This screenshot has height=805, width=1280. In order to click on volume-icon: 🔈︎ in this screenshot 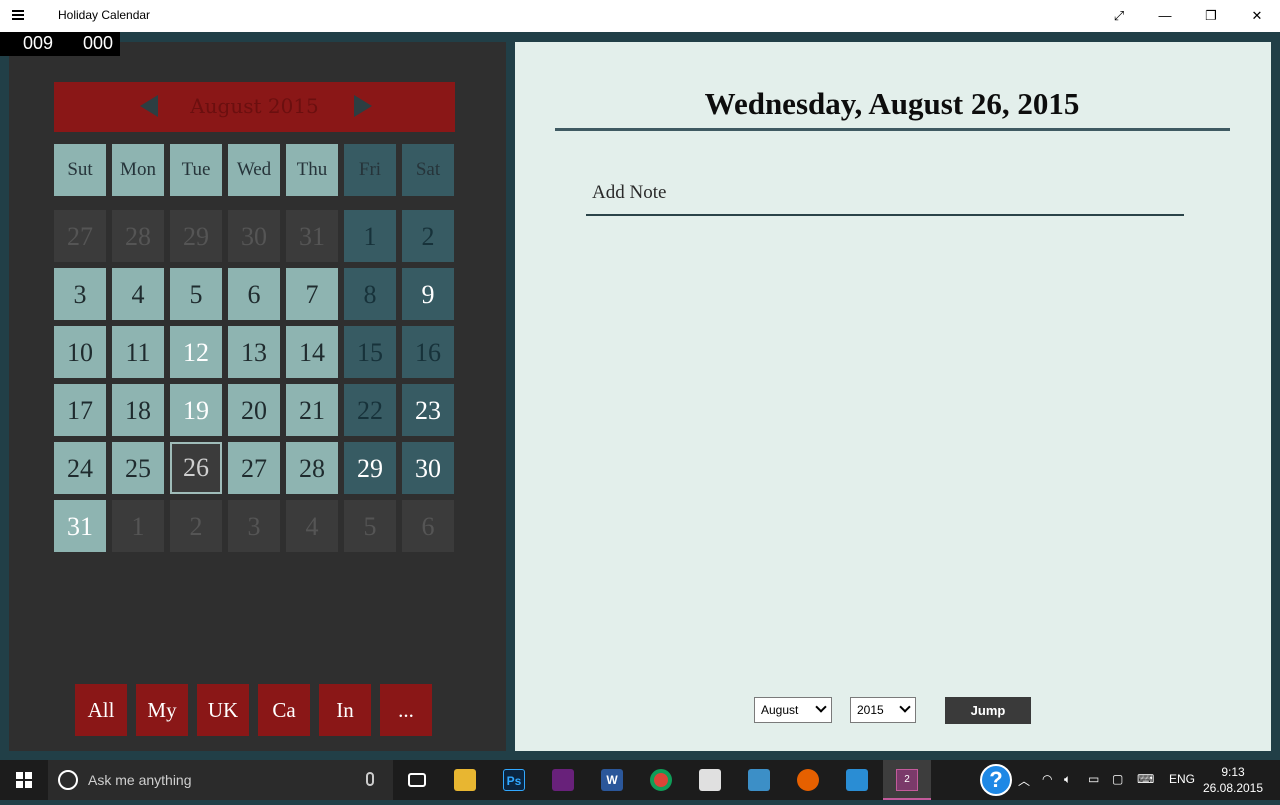, I will do `click(1067, 779)`.